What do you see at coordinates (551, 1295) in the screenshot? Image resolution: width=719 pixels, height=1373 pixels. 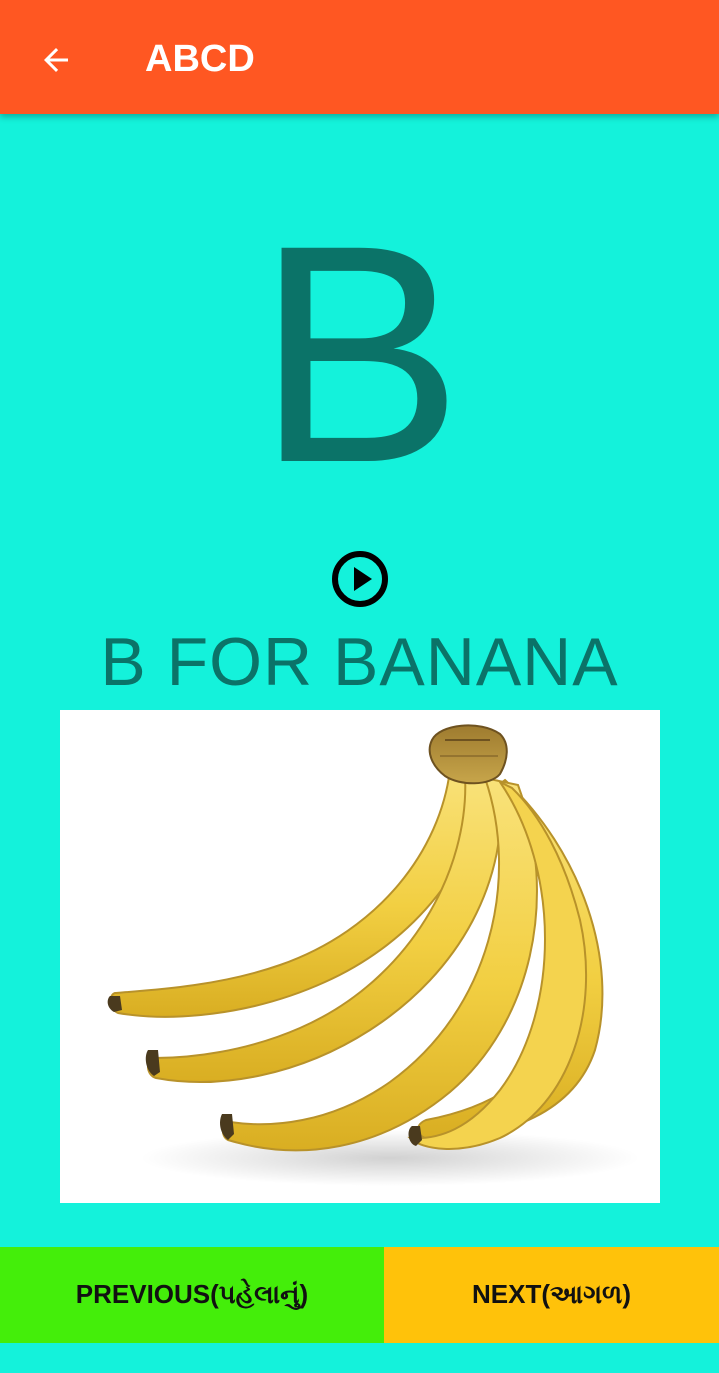 I see `next-button: NEXT(આગળ)` at bounding box center [551, 1295].